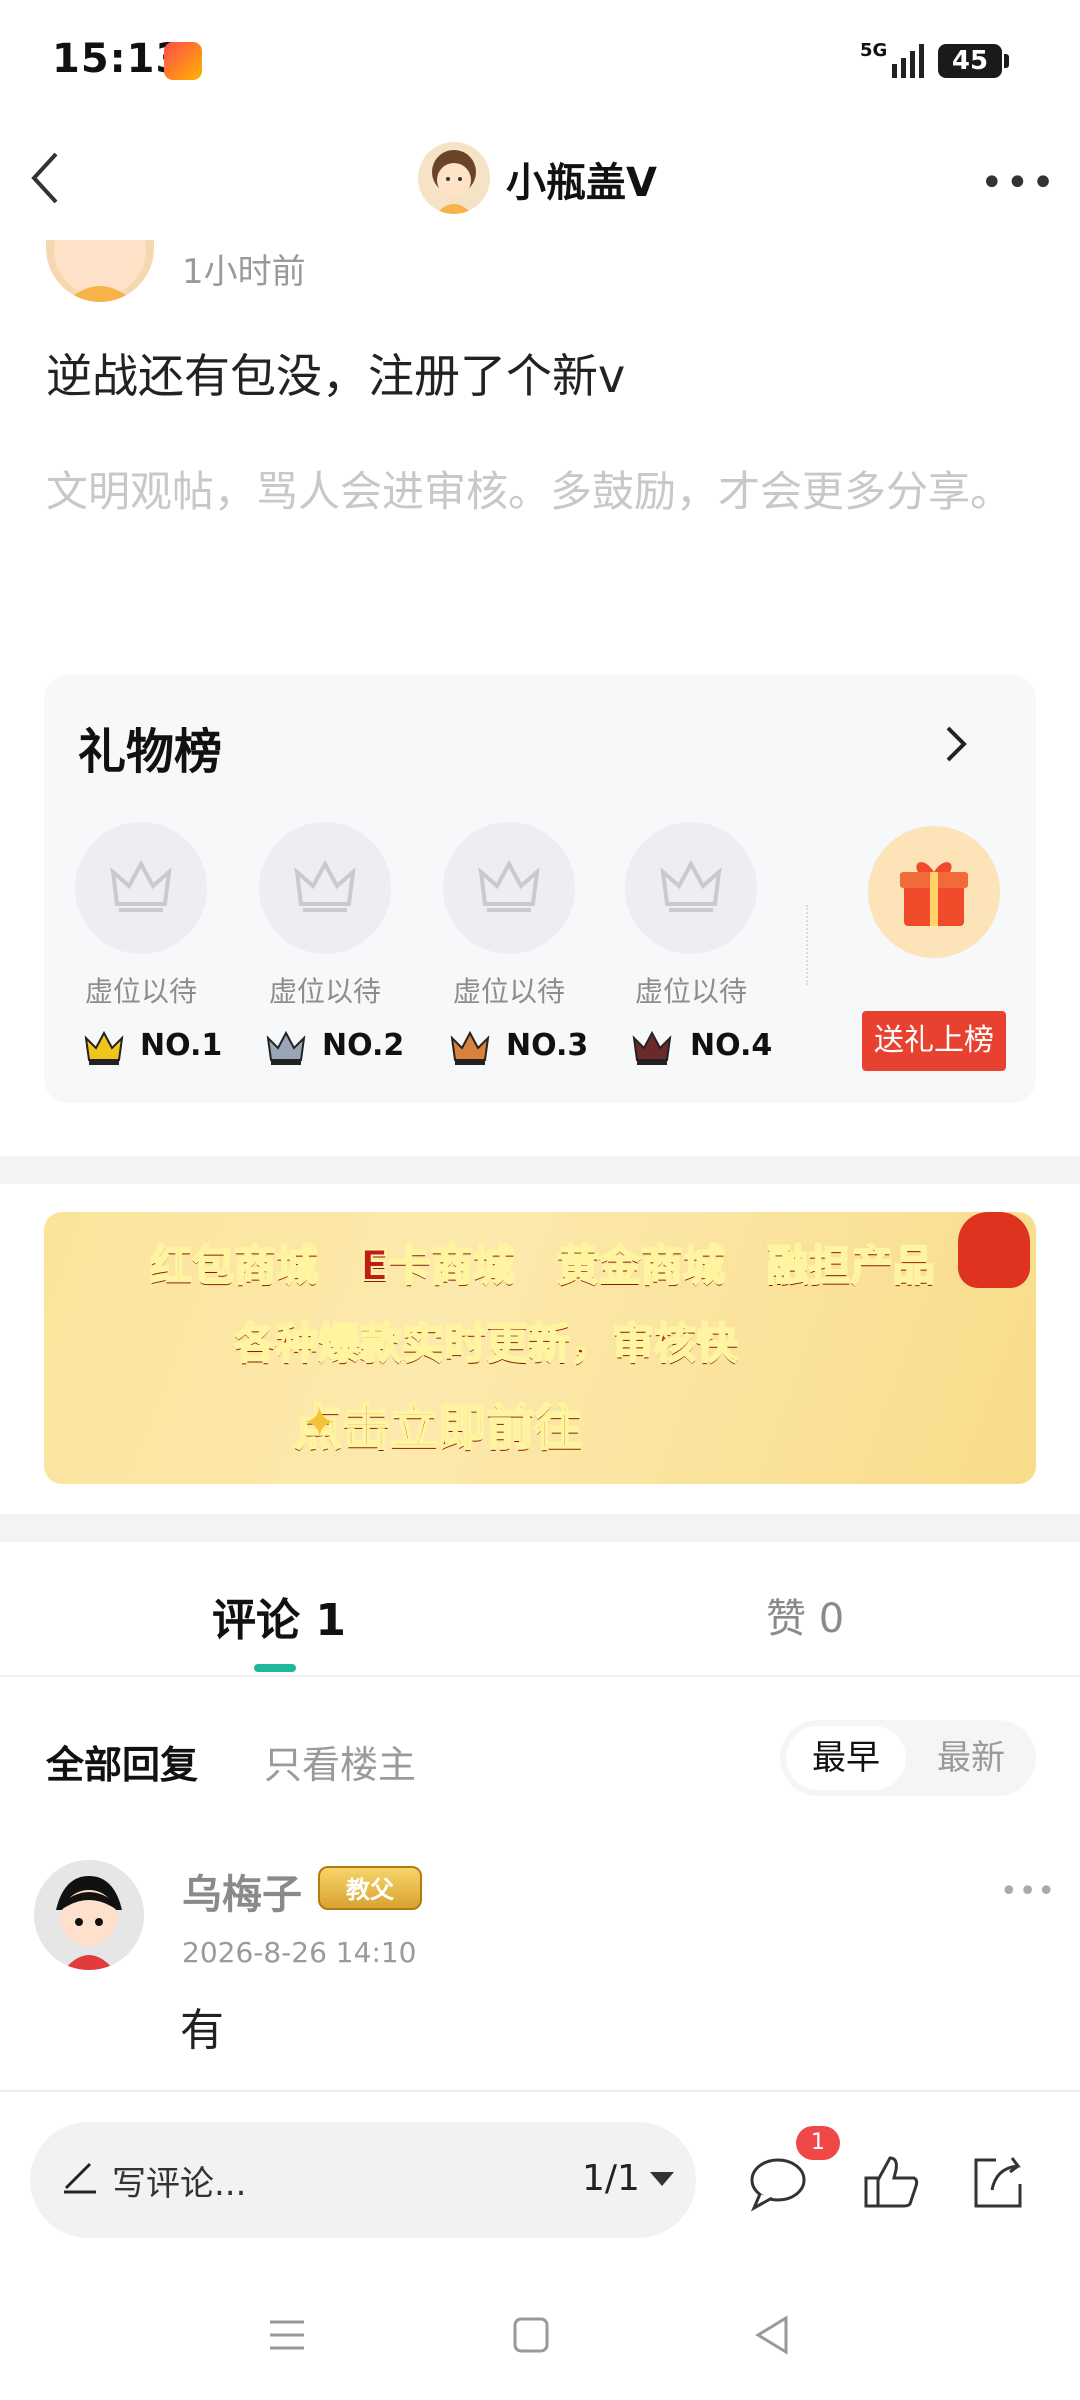 This screenshot has height=2400, width=1080. I want to click on filter-owner-only: 只看楼主, so click(340, 1761).